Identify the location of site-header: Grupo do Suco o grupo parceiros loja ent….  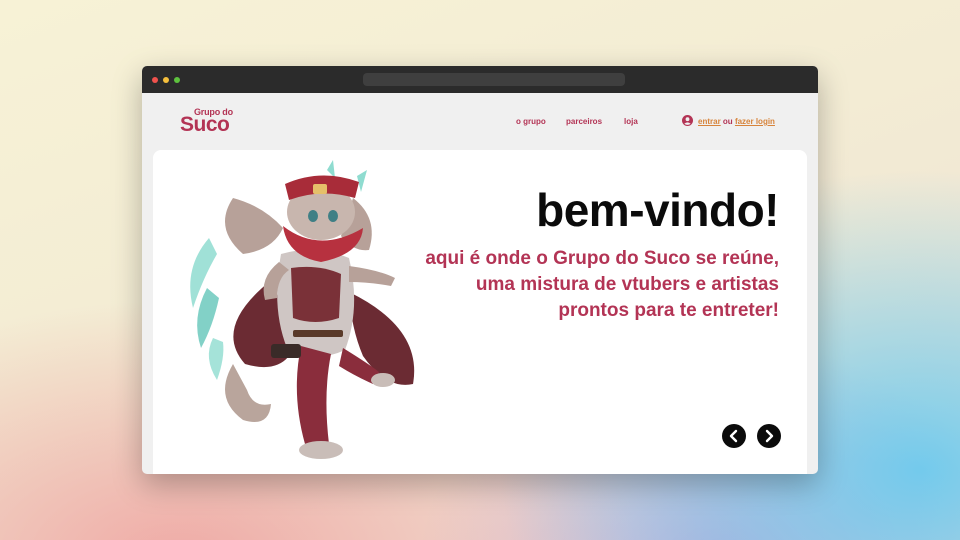
(480, 121).